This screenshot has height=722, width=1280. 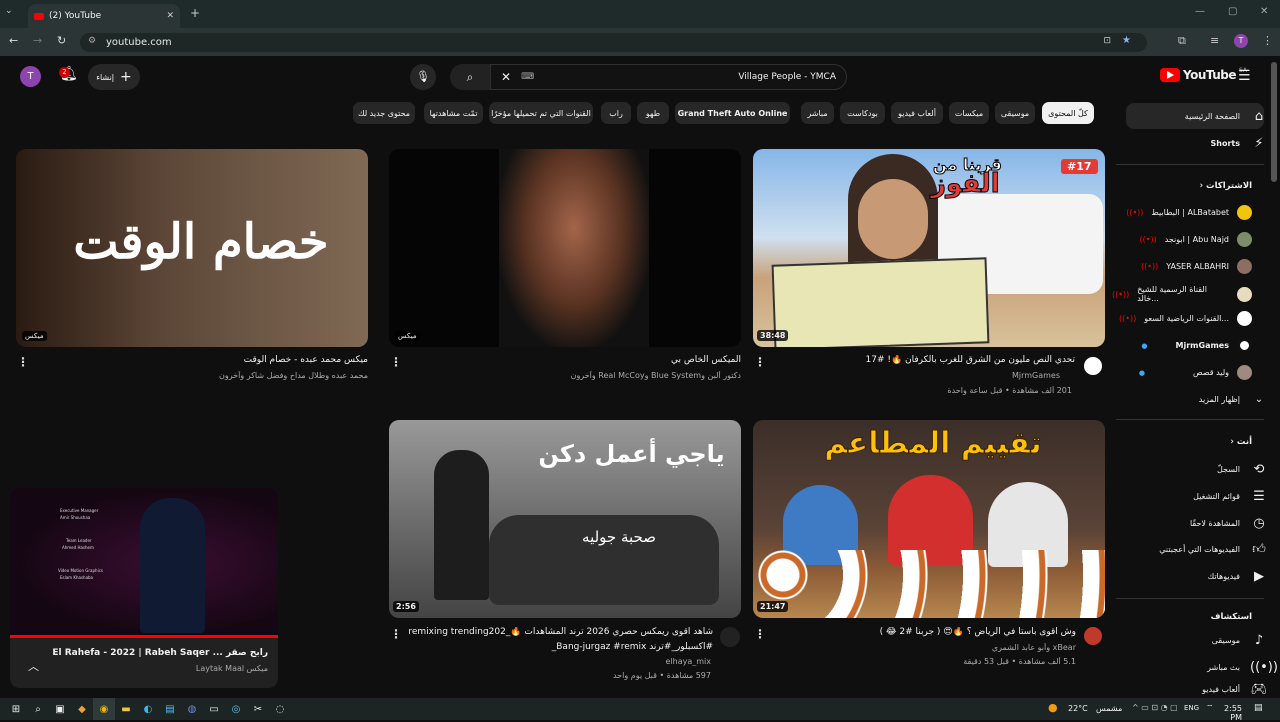 I want to click on video-title: ميكس محمد عبده - خصام الوقت, so click(x=200, y=360).